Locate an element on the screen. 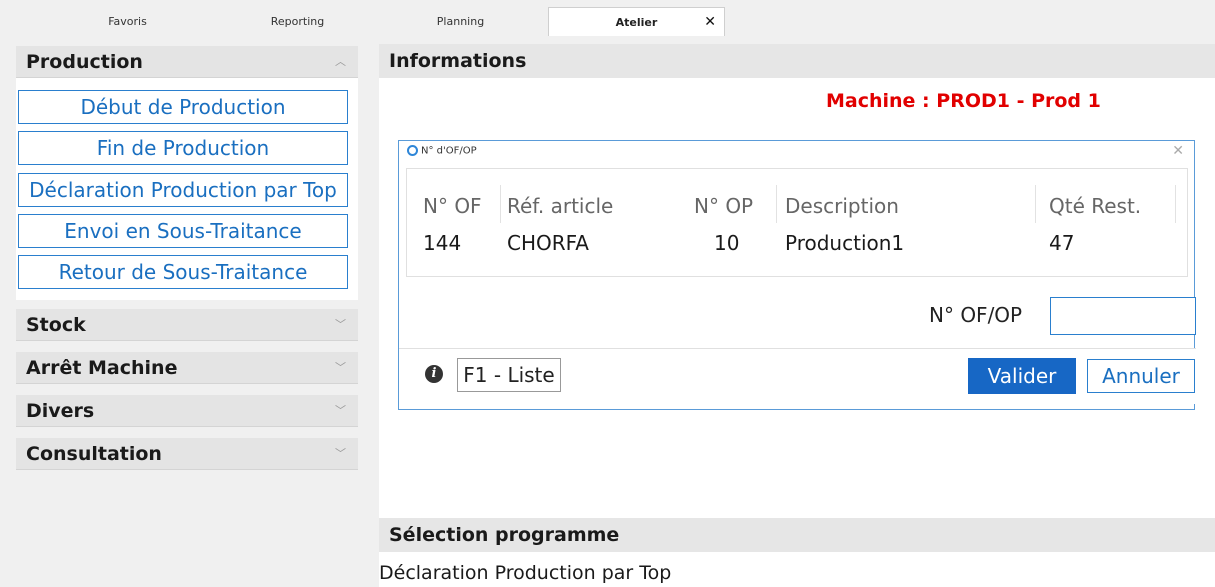  declaration-production-button: Déclaration Production par Top is located at coordinates (183, 190).